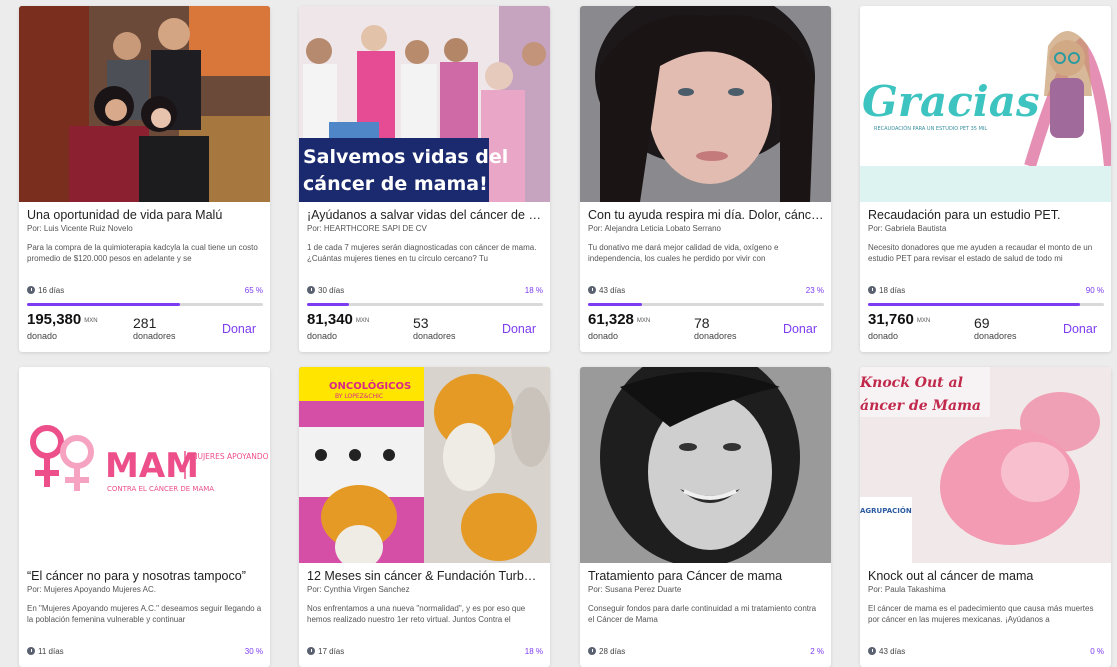 This screenshot has height=667, width=1117. Describe the element at coordinates (358, 589) in the screenshot. I see `campaign-author: Por: Cynthia Virgen Sanchez` at that location.